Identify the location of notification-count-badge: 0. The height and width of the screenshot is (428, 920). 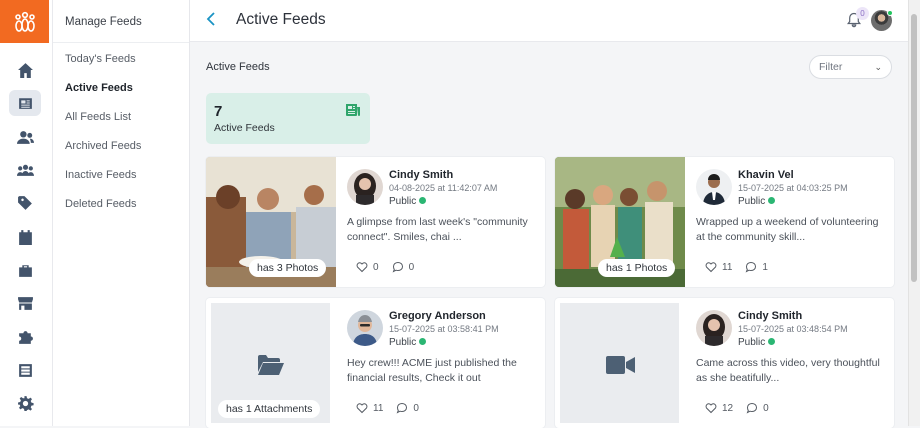
(862, 13).